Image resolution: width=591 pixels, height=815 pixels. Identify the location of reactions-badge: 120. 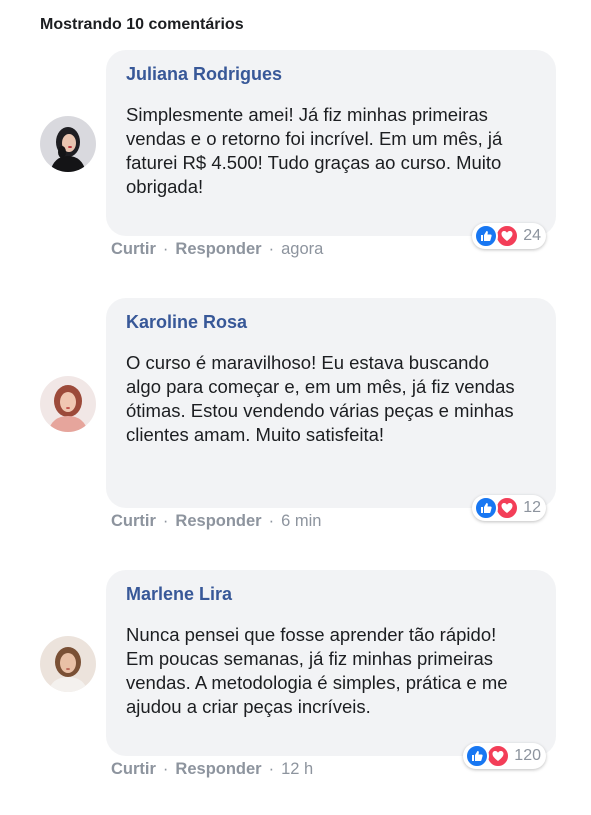
(504, 756).